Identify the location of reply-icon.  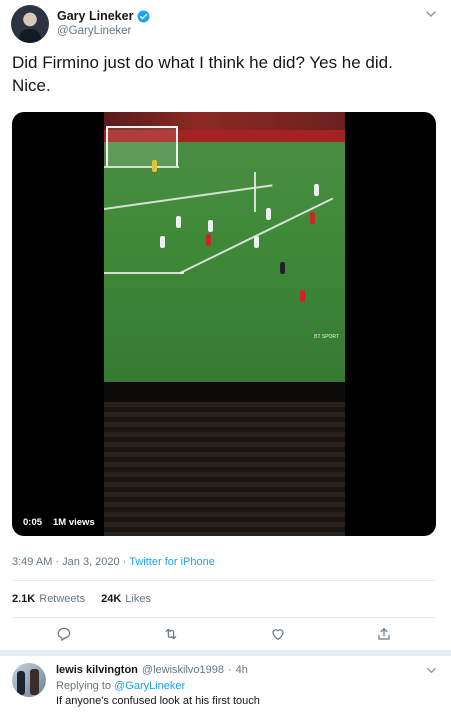
(64, 634).